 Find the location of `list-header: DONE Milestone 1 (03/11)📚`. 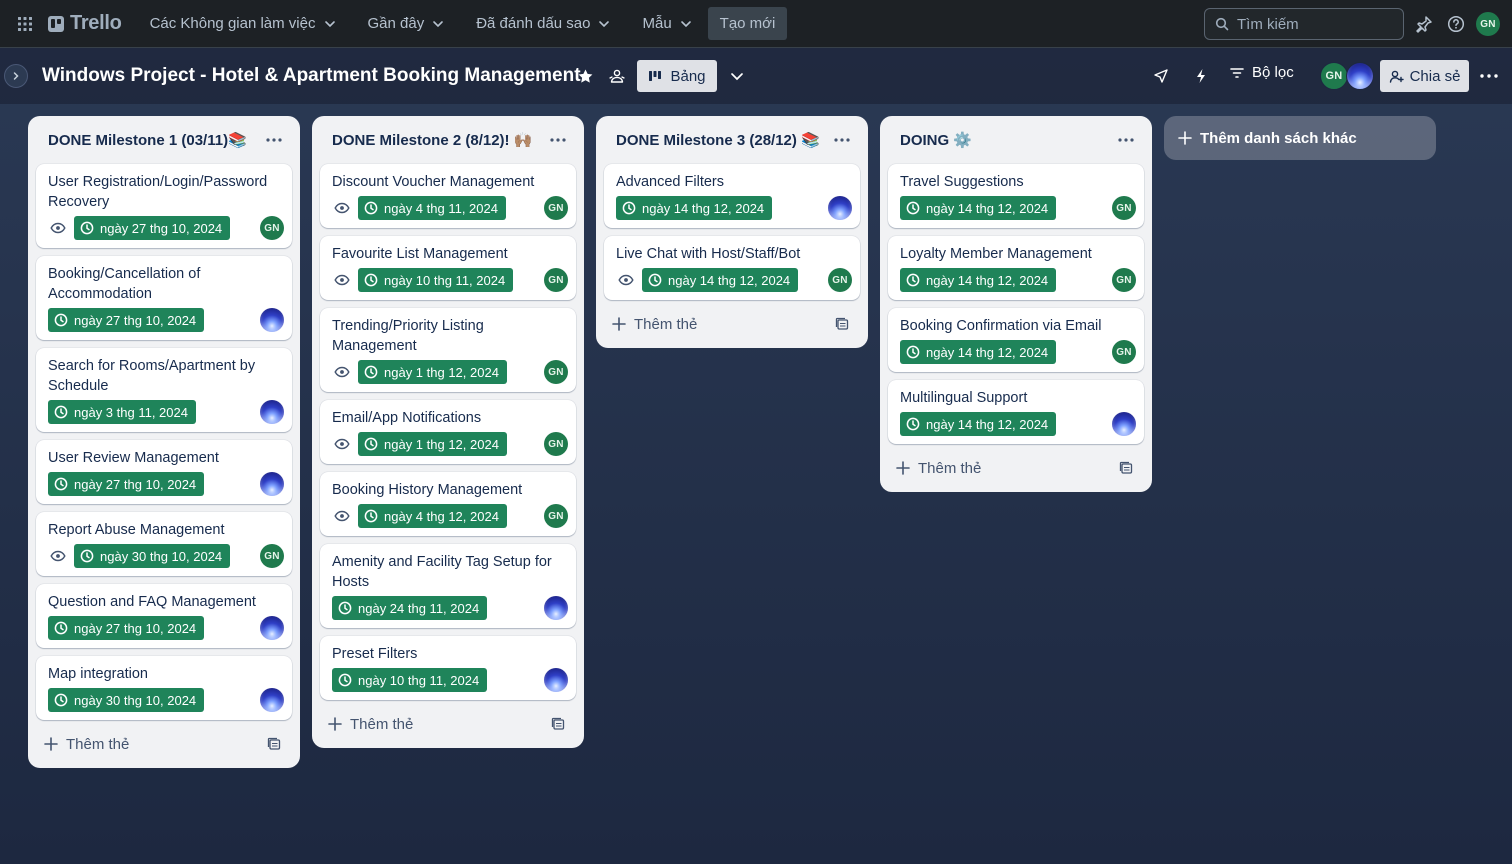

list-header: DONE Milestone 1 (03/11)📚 is located at coordinates (164, 140).